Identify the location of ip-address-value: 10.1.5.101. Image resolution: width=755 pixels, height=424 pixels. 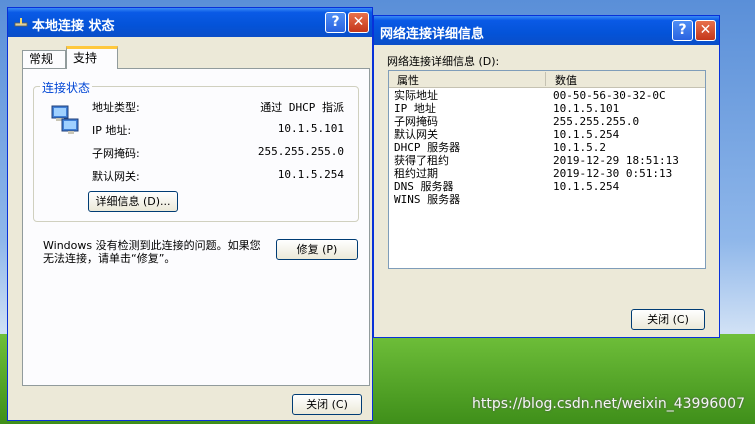
(310, 128).